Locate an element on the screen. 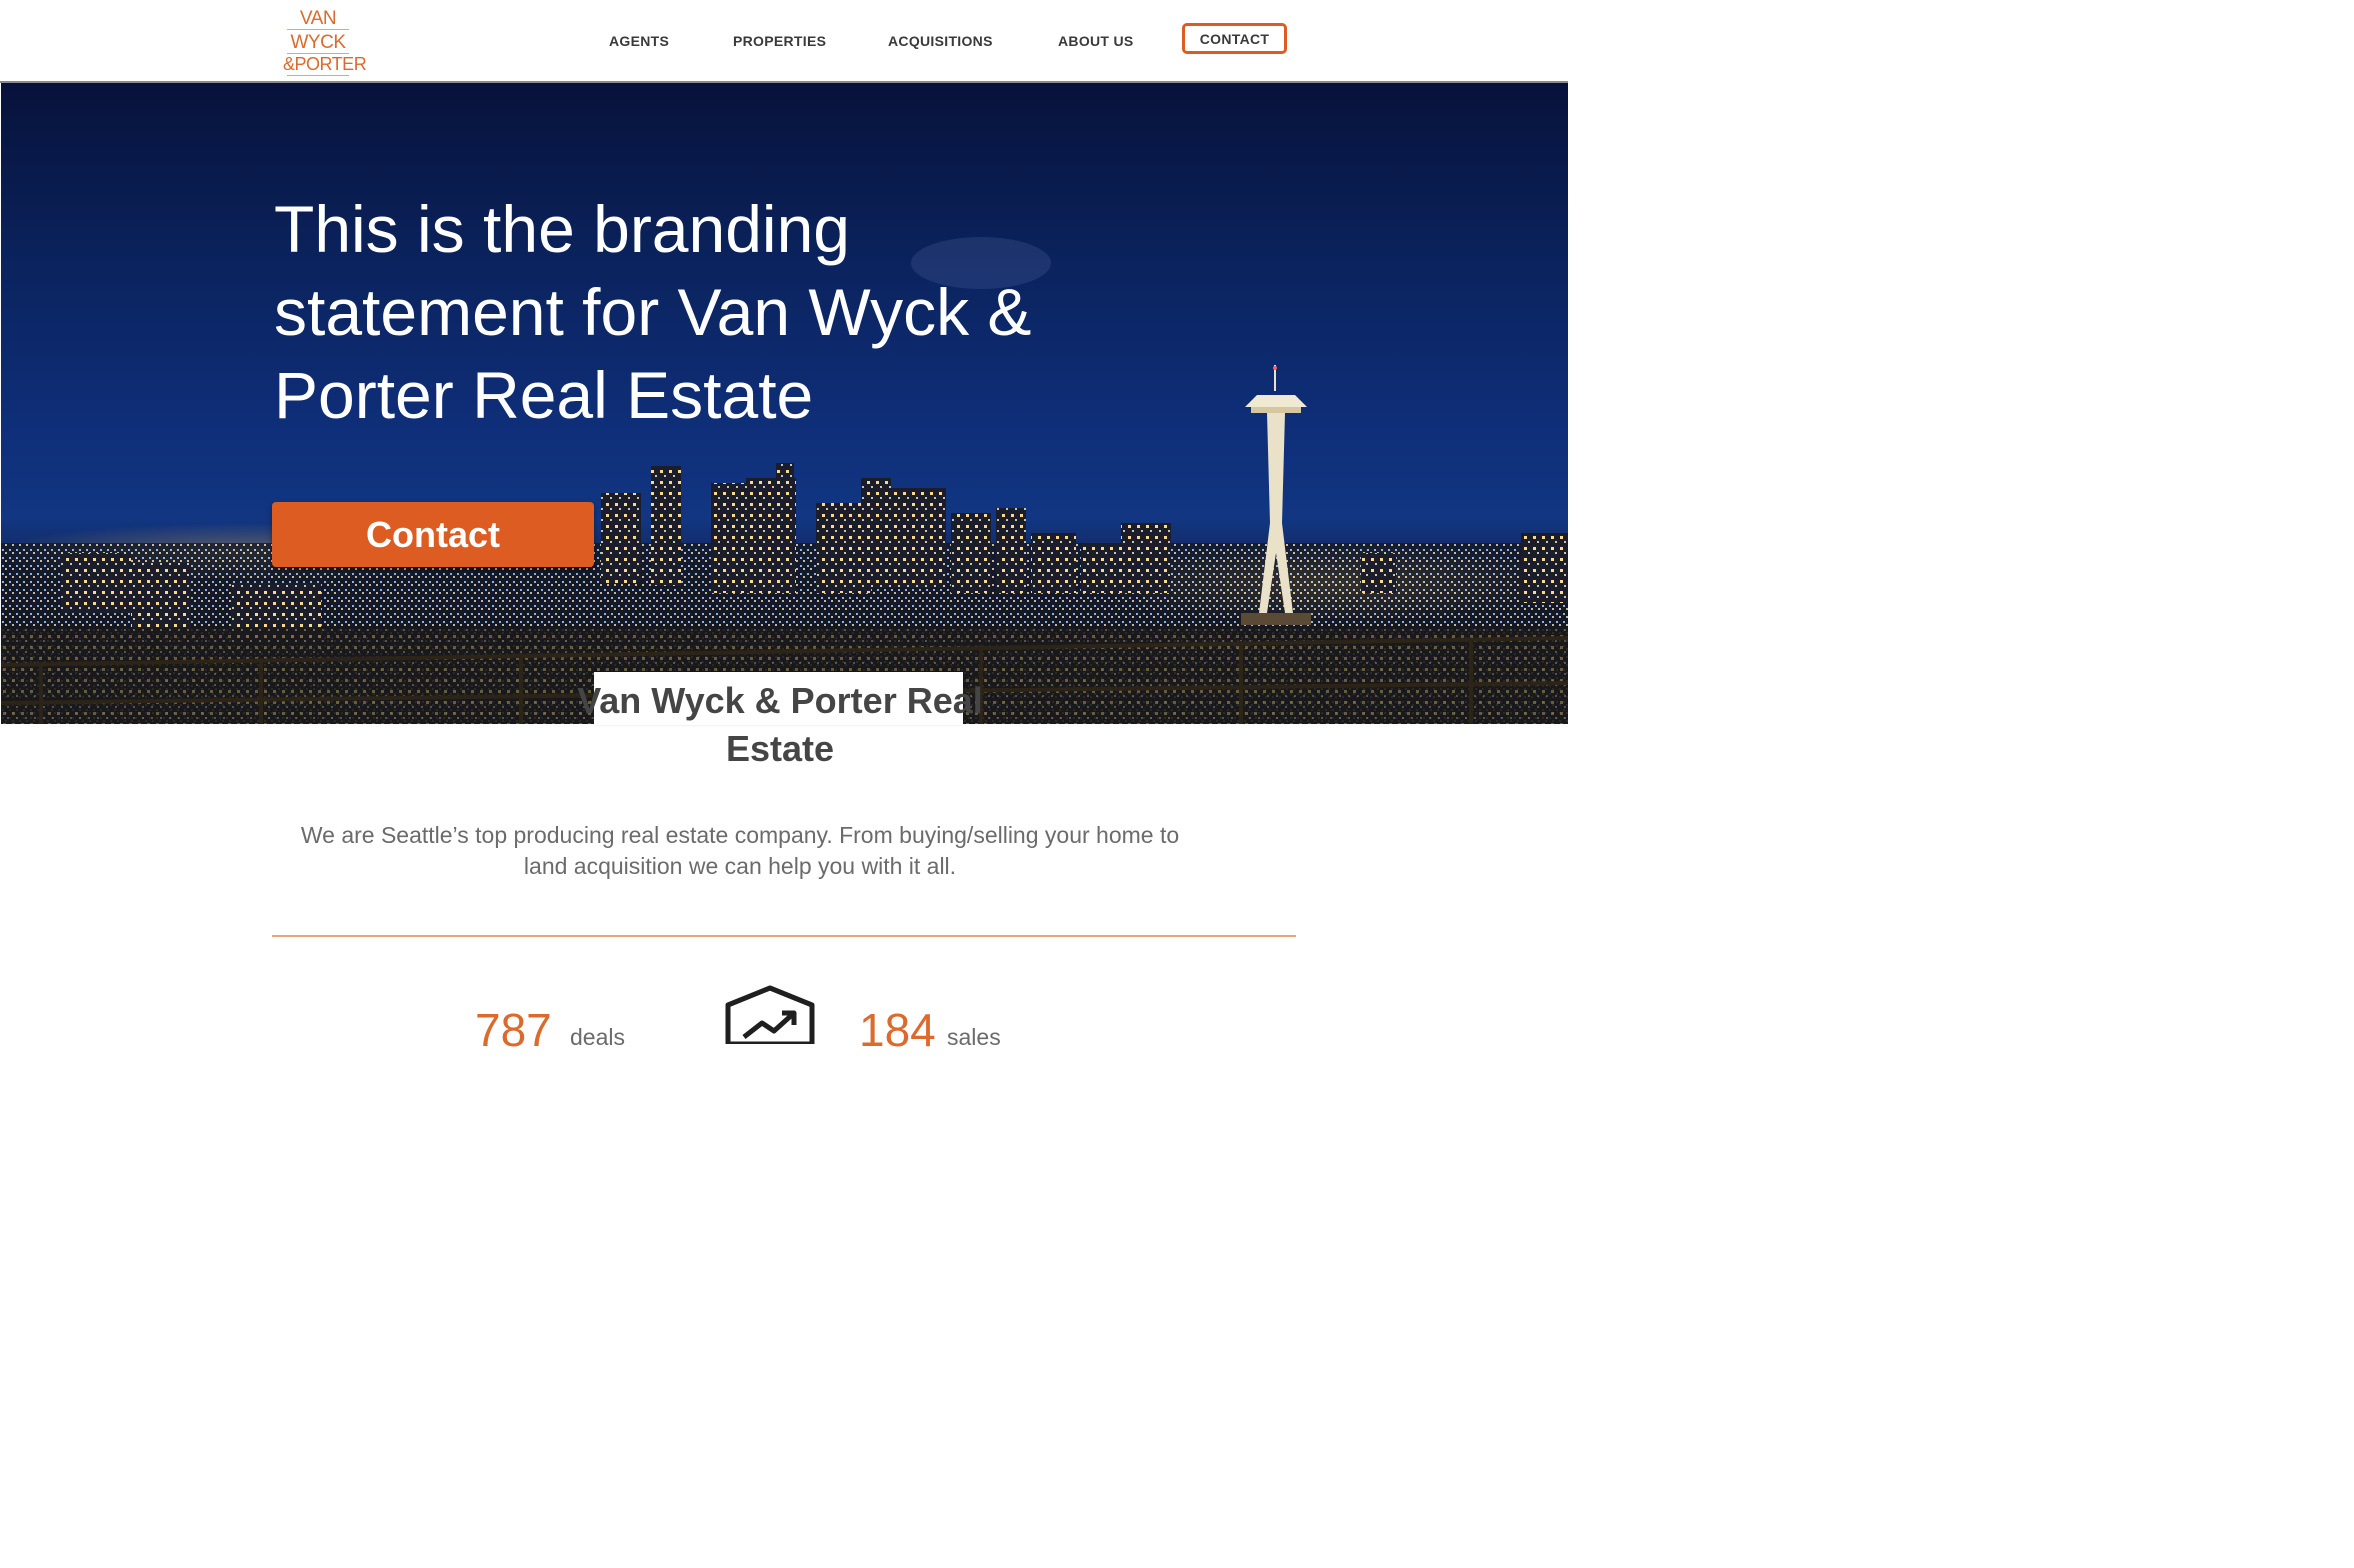 The image size is (2354, 1568). company-logo: VAN WYCK &PORTER is located at coordinates (325, 40).